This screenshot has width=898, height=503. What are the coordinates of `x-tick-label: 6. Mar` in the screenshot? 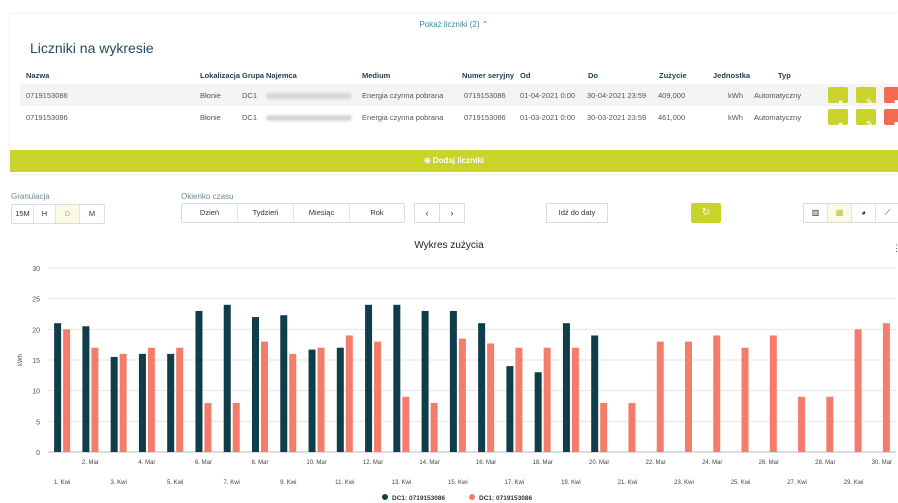 It's located at (203, 463).